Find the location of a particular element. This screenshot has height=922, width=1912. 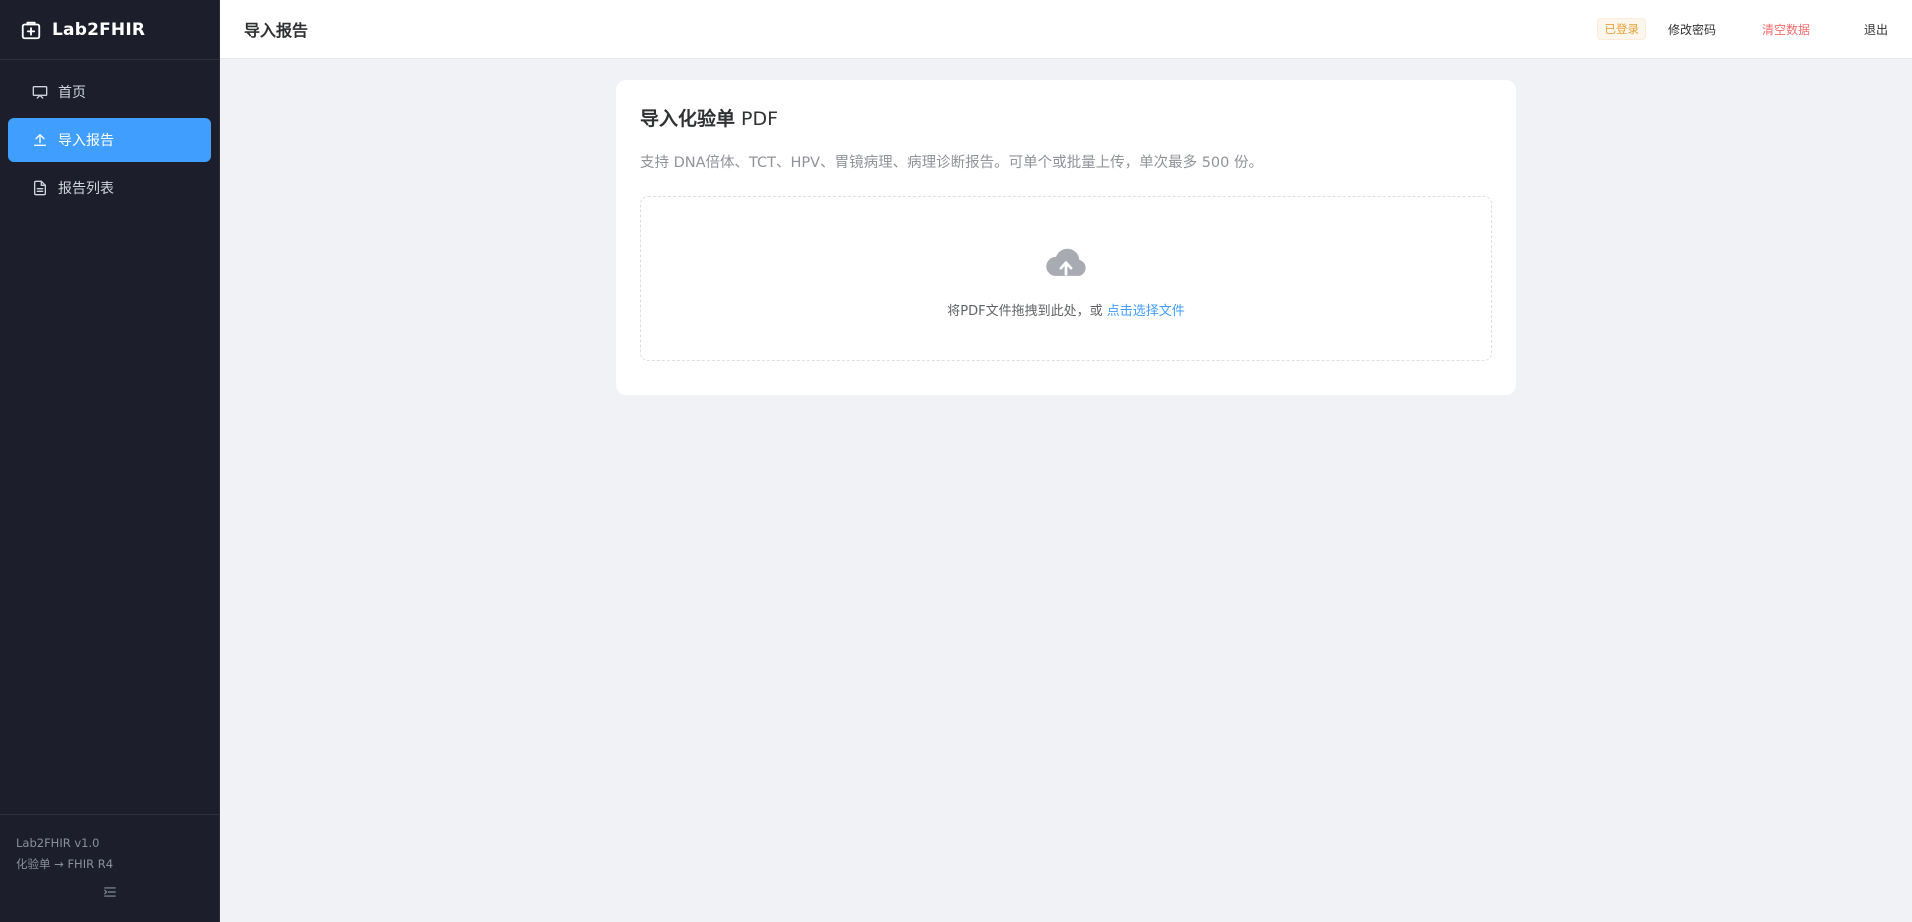

clear-data-button: 清空数据 is located at coordinates (1786, 29).